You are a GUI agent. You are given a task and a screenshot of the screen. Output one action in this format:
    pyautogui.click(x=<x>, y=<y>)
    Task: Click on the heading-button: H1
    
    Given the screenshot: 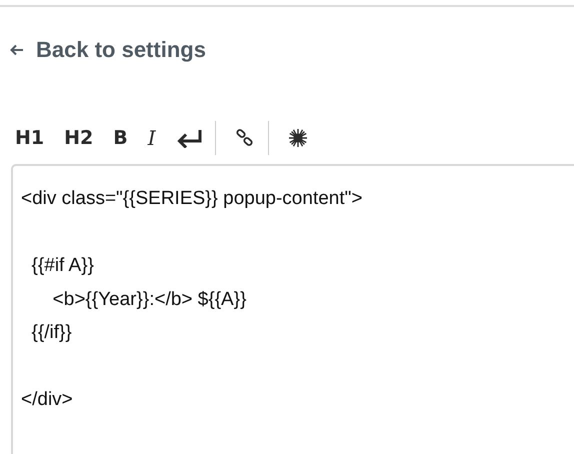 What is the action you would take?
    pyautogui.click(x=30, y=138)
    